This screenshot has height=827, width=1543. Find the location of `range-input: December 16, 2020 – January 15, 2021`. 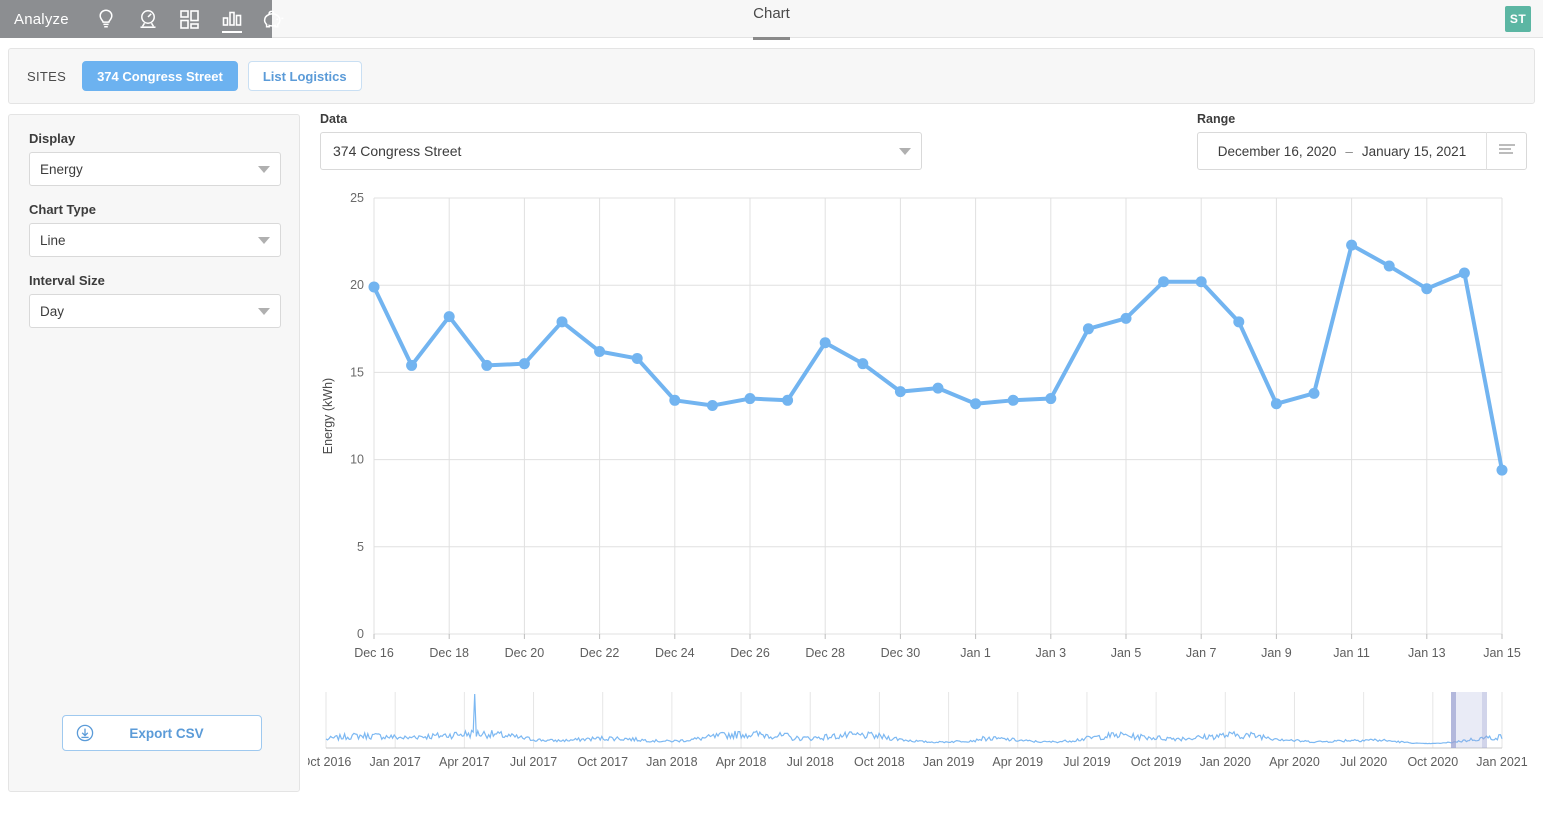

range-input: December 16, 2020 – January 15, 2021 is located at coordinates (1362, 151).